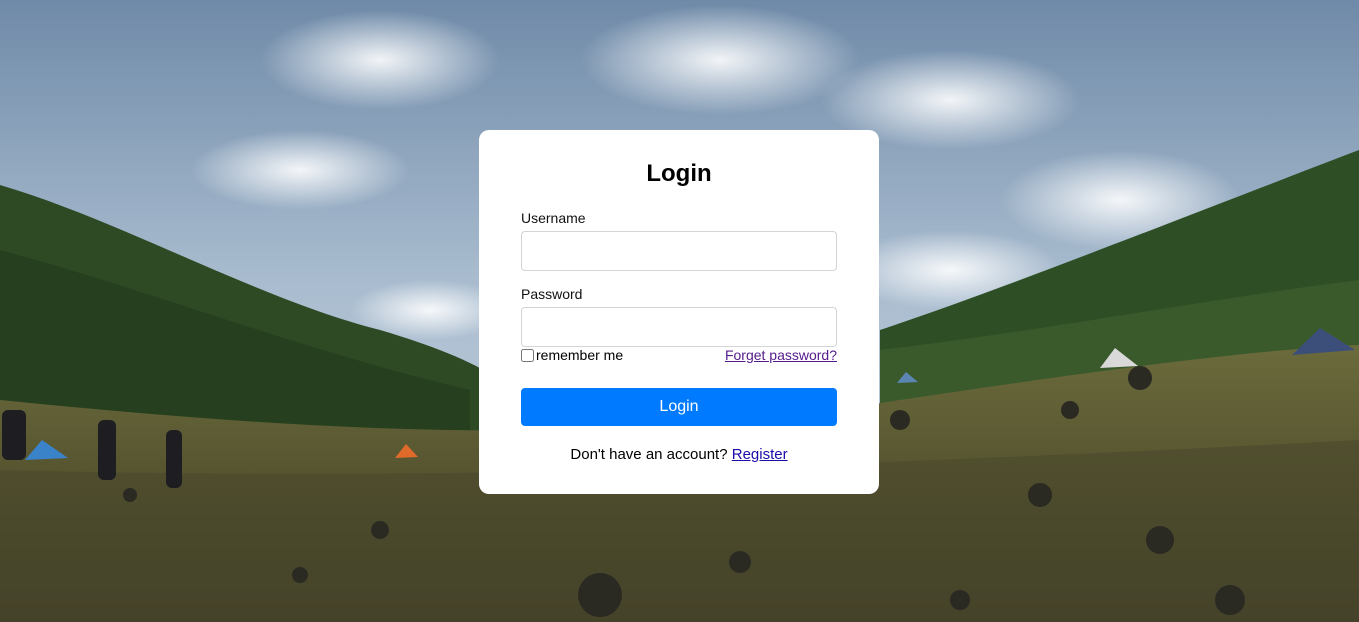  I want to click on login-button: Login, so click(679, 407).